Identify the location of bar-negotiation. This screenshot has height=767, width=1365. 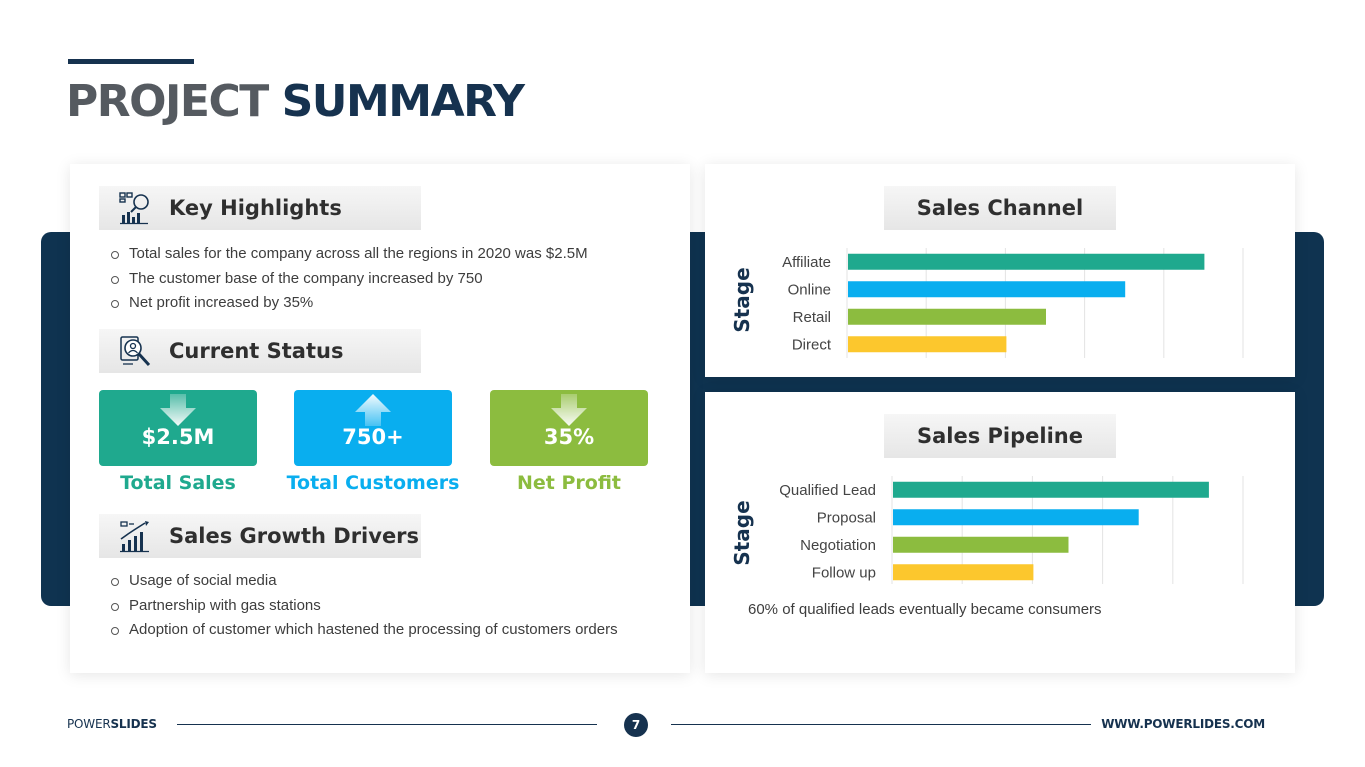
(981, 544).